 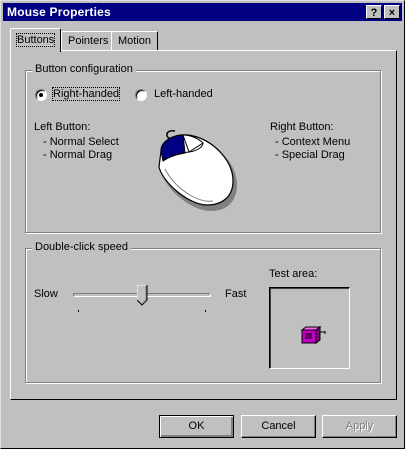 What do you see at coordinates (278, 426) in the screenshot?
I see `cancel-button: Cancel` at bounding box center [278, 426].